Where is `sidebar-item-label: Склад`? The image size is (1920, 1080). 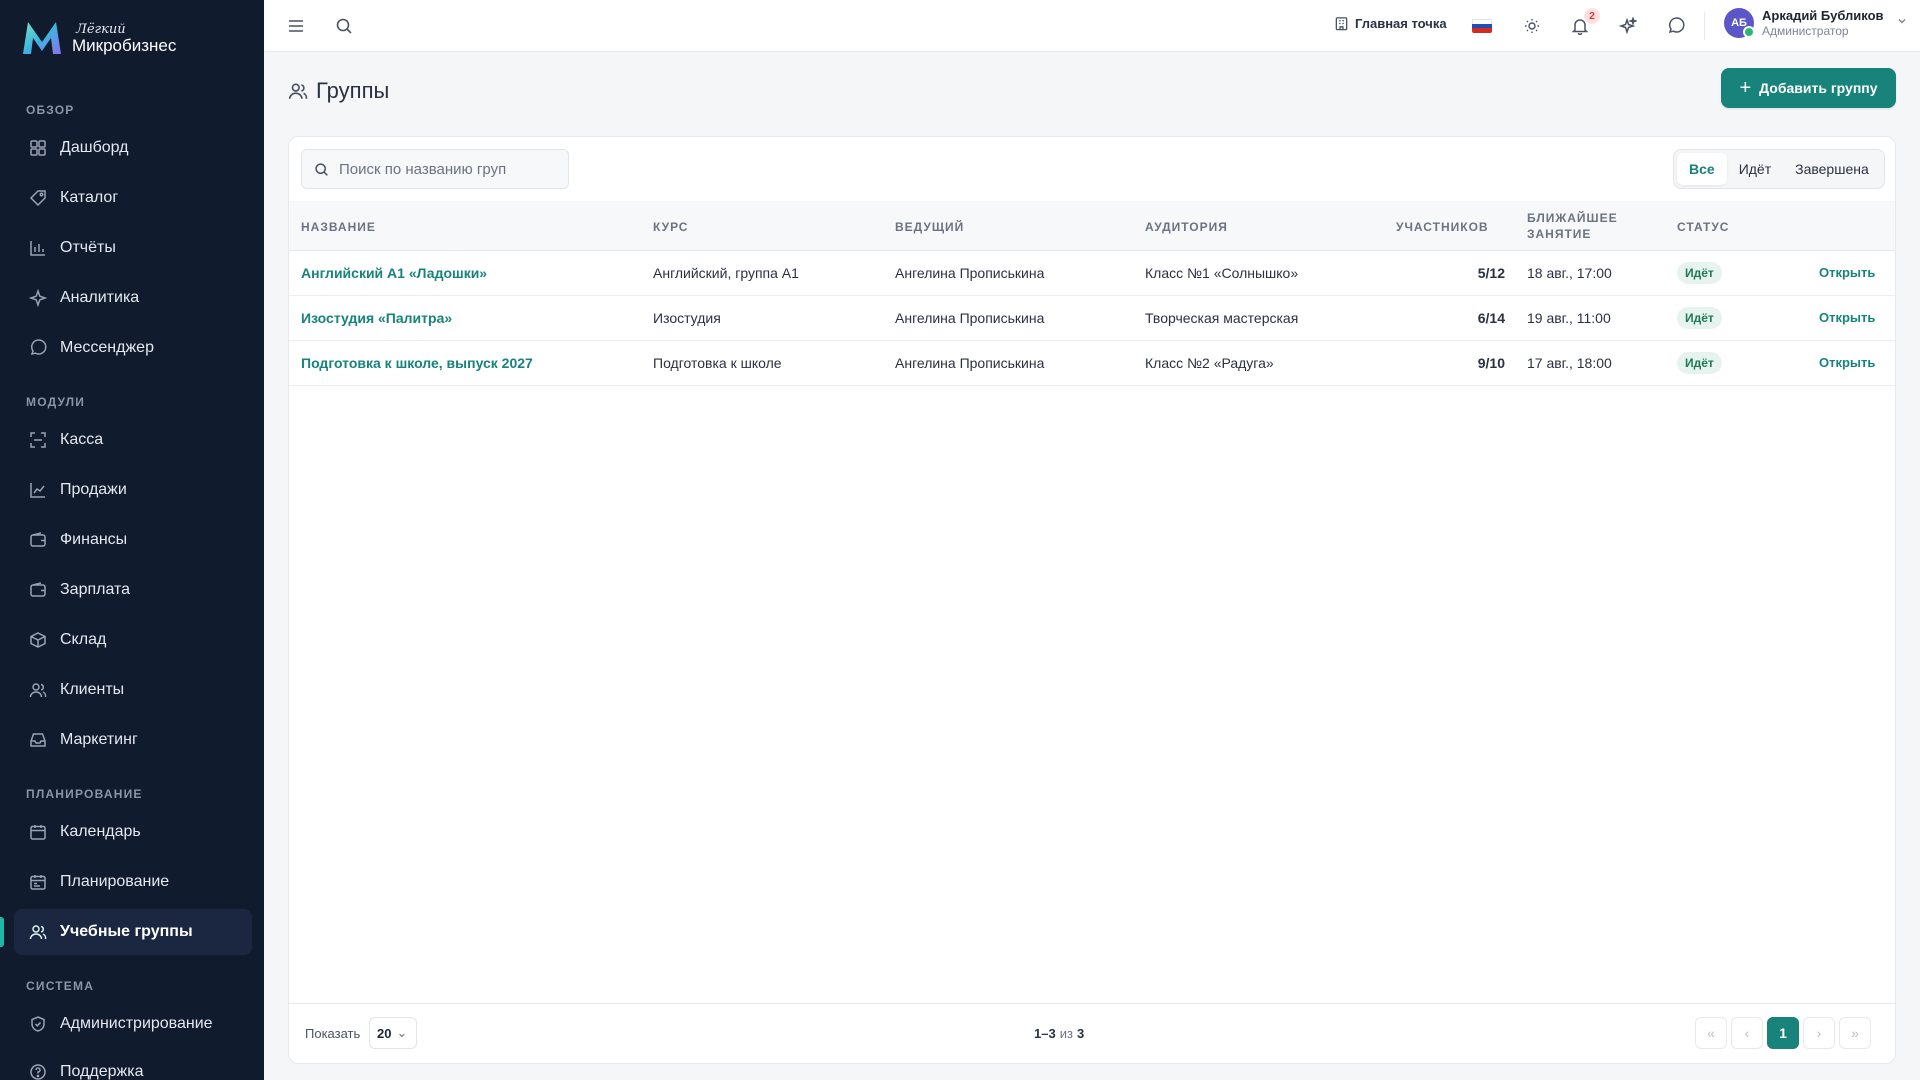
sidebar-item-label: Склад is located at coordinates (83, 639).